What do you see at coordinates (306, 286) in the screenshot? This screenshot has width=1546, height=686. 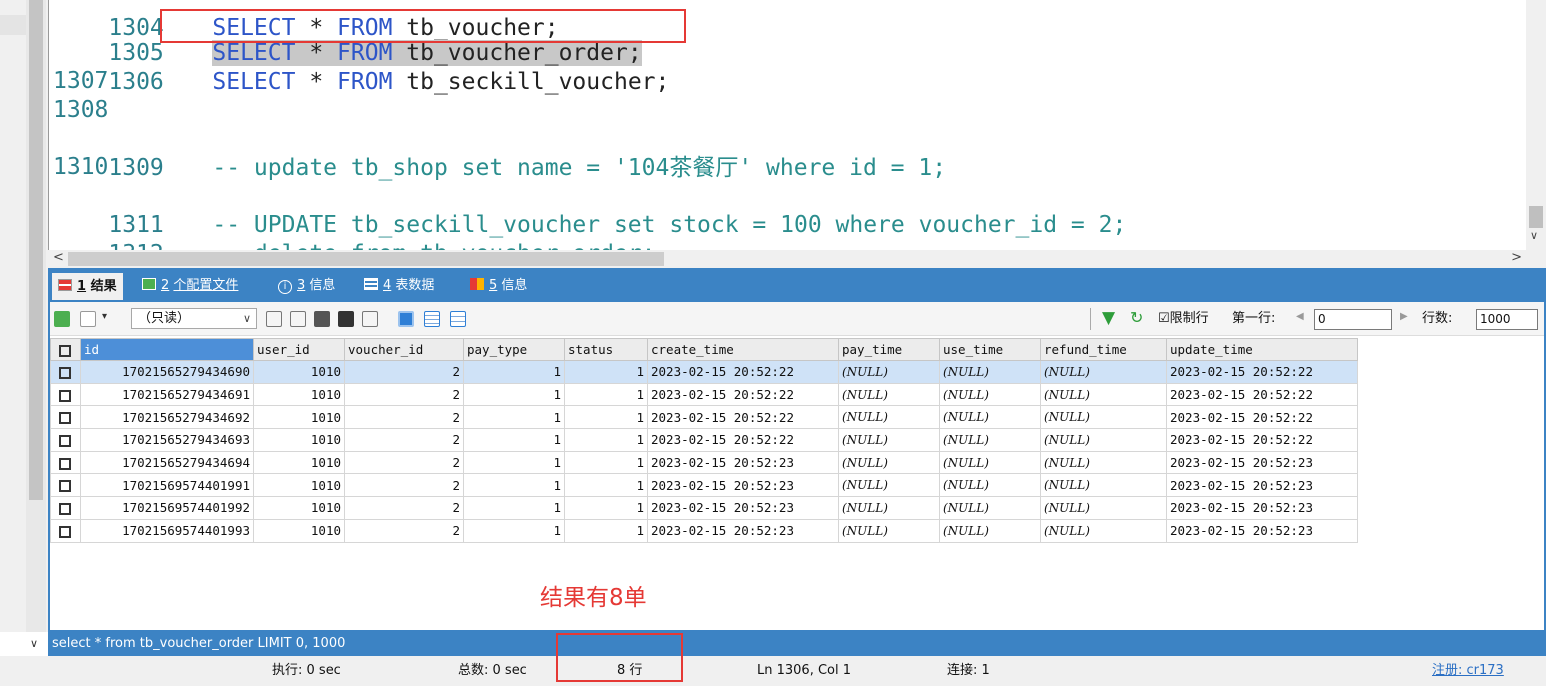 I see `tab-messages: i3 信息` at bounding box center [306, 286].